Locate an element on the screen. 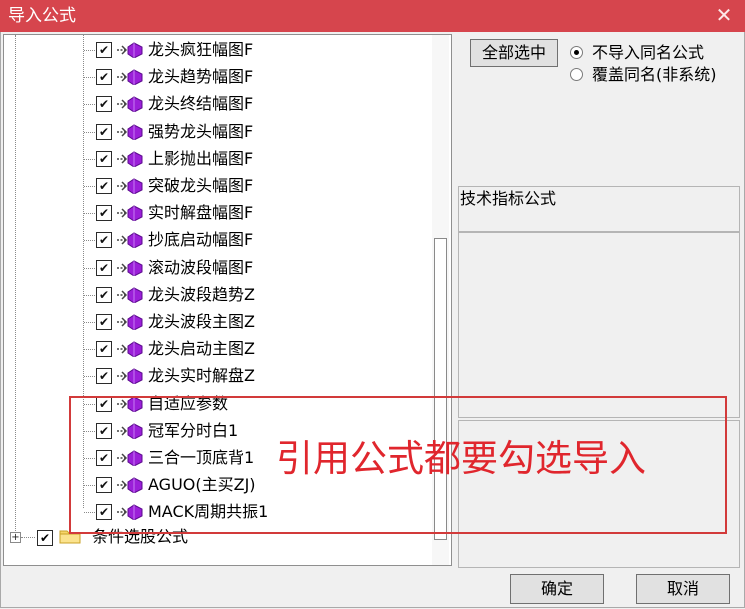 The height and width of the screenshot is (609, 745). tree-node-label: 实时解盘幅图F is located at coordinates (201, 213).